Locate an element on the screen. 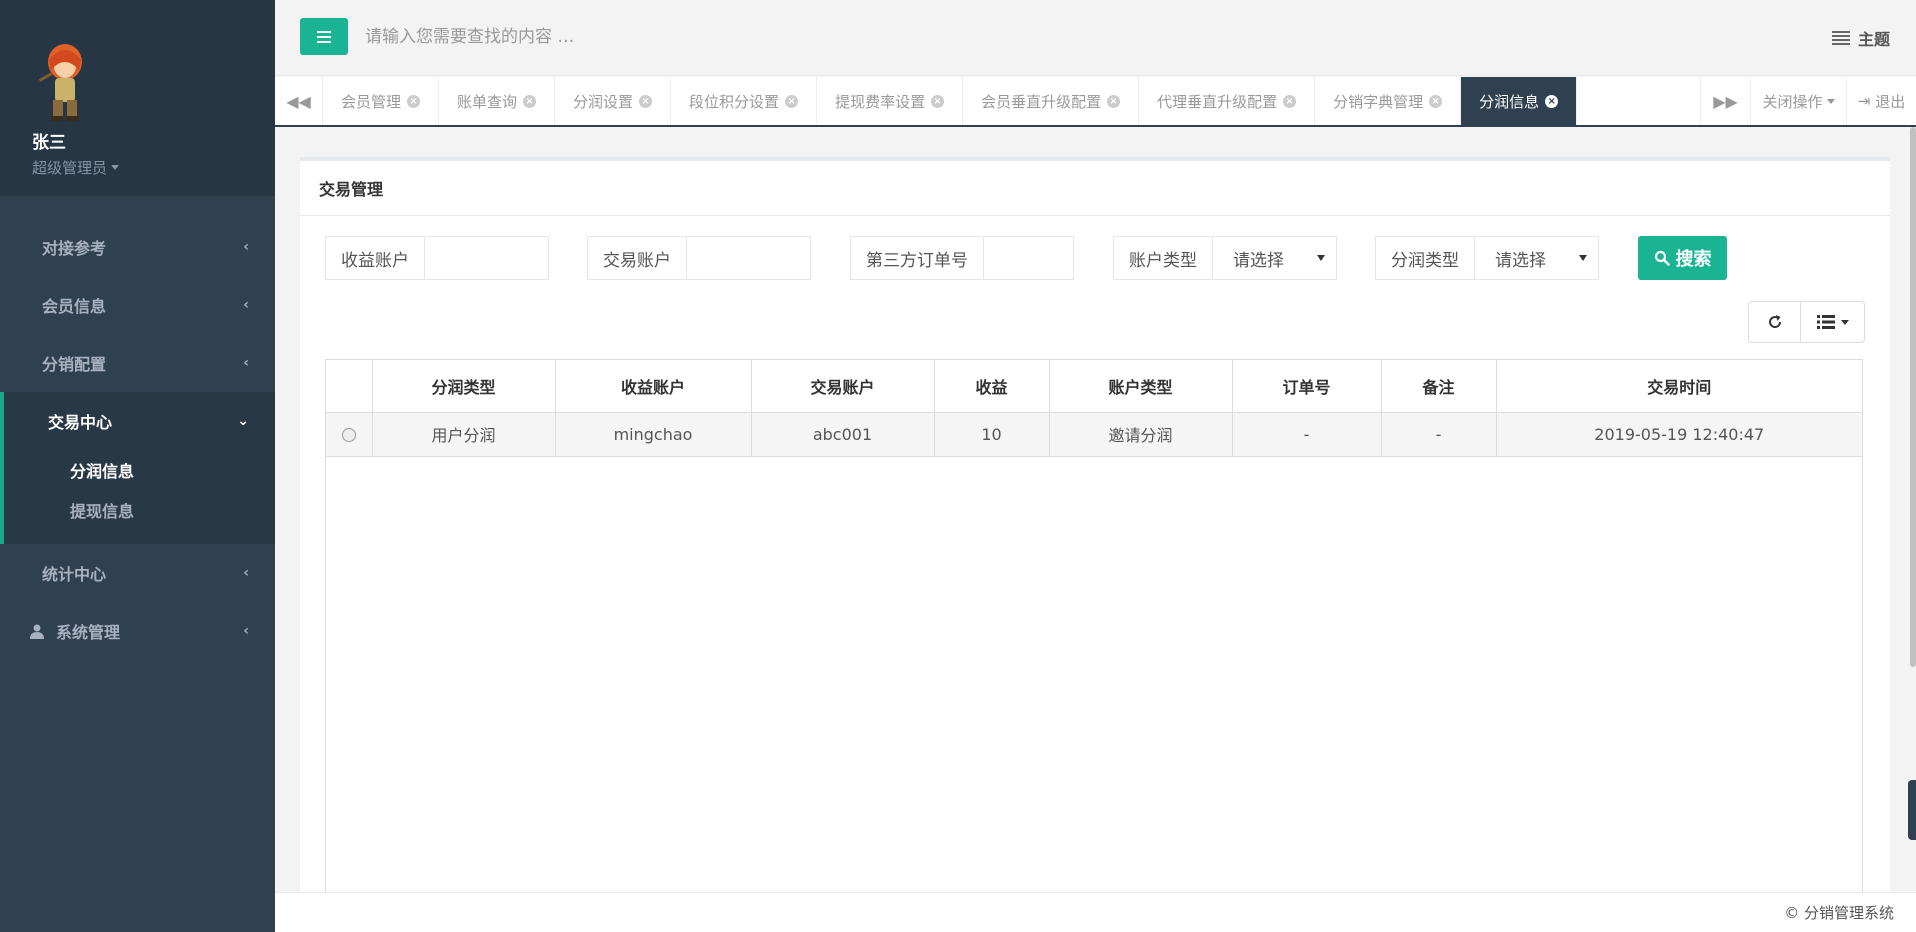 The image size is (1916, 932). logout-label: 退出 is located at coordinates (1890, 101).